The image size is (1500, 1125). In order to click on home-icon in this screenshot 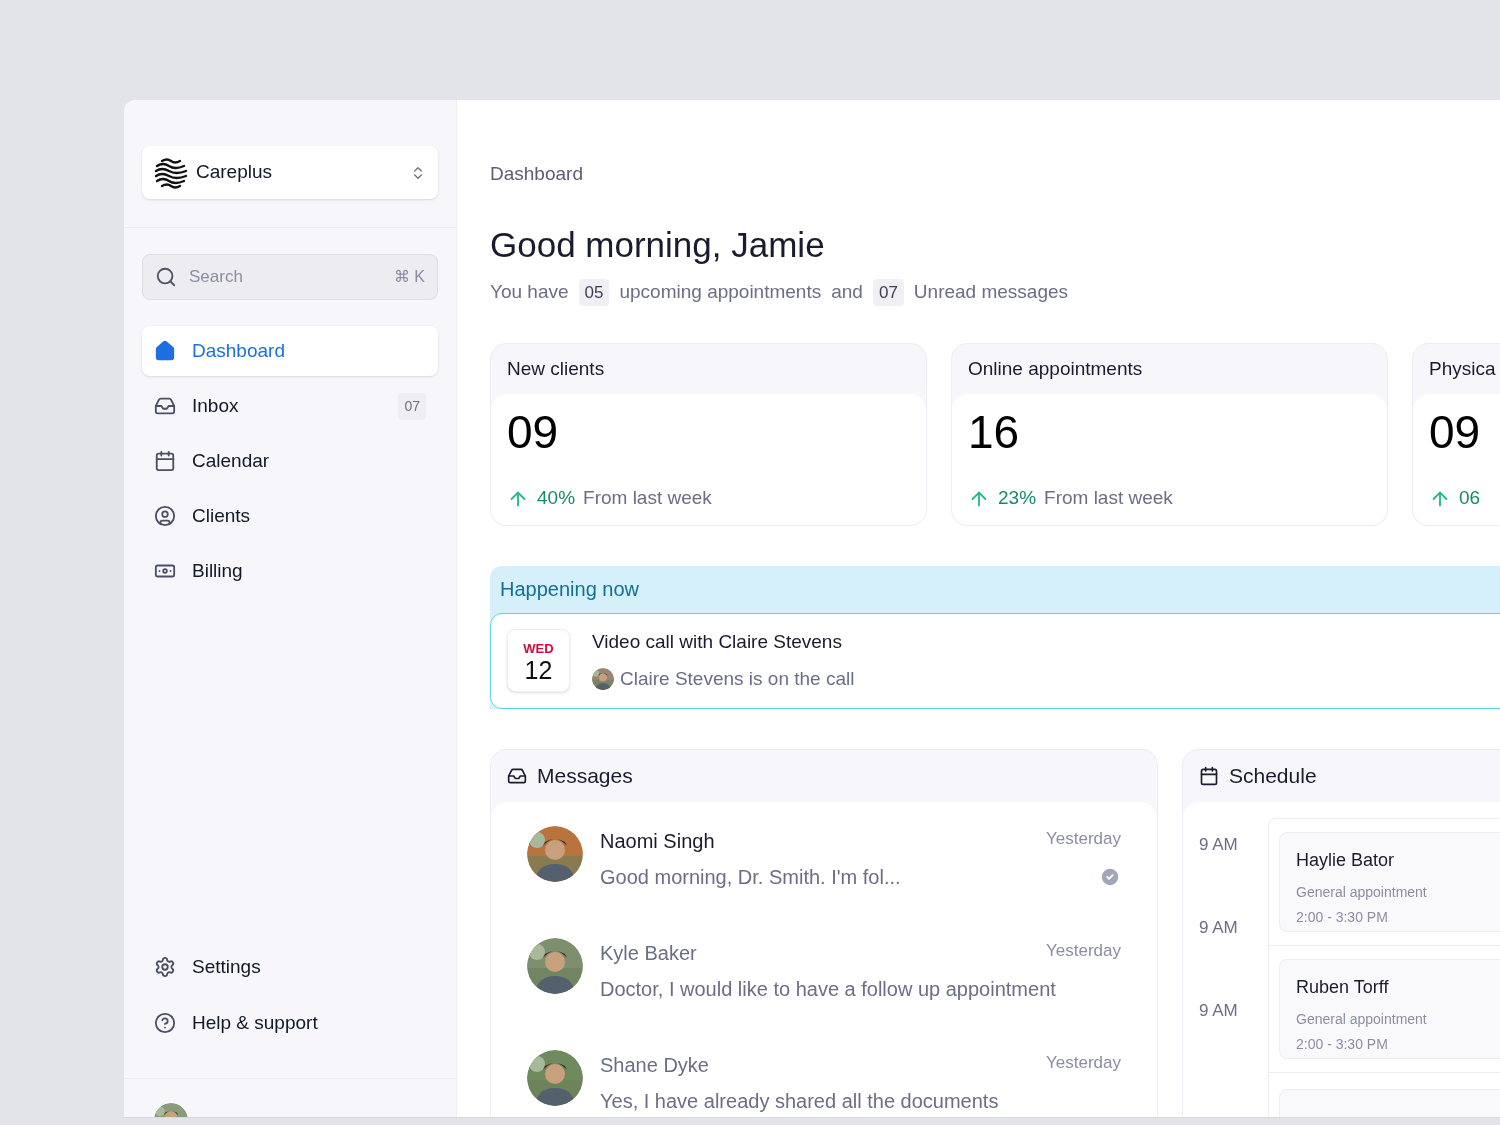, I will do `click(165, 351)`.